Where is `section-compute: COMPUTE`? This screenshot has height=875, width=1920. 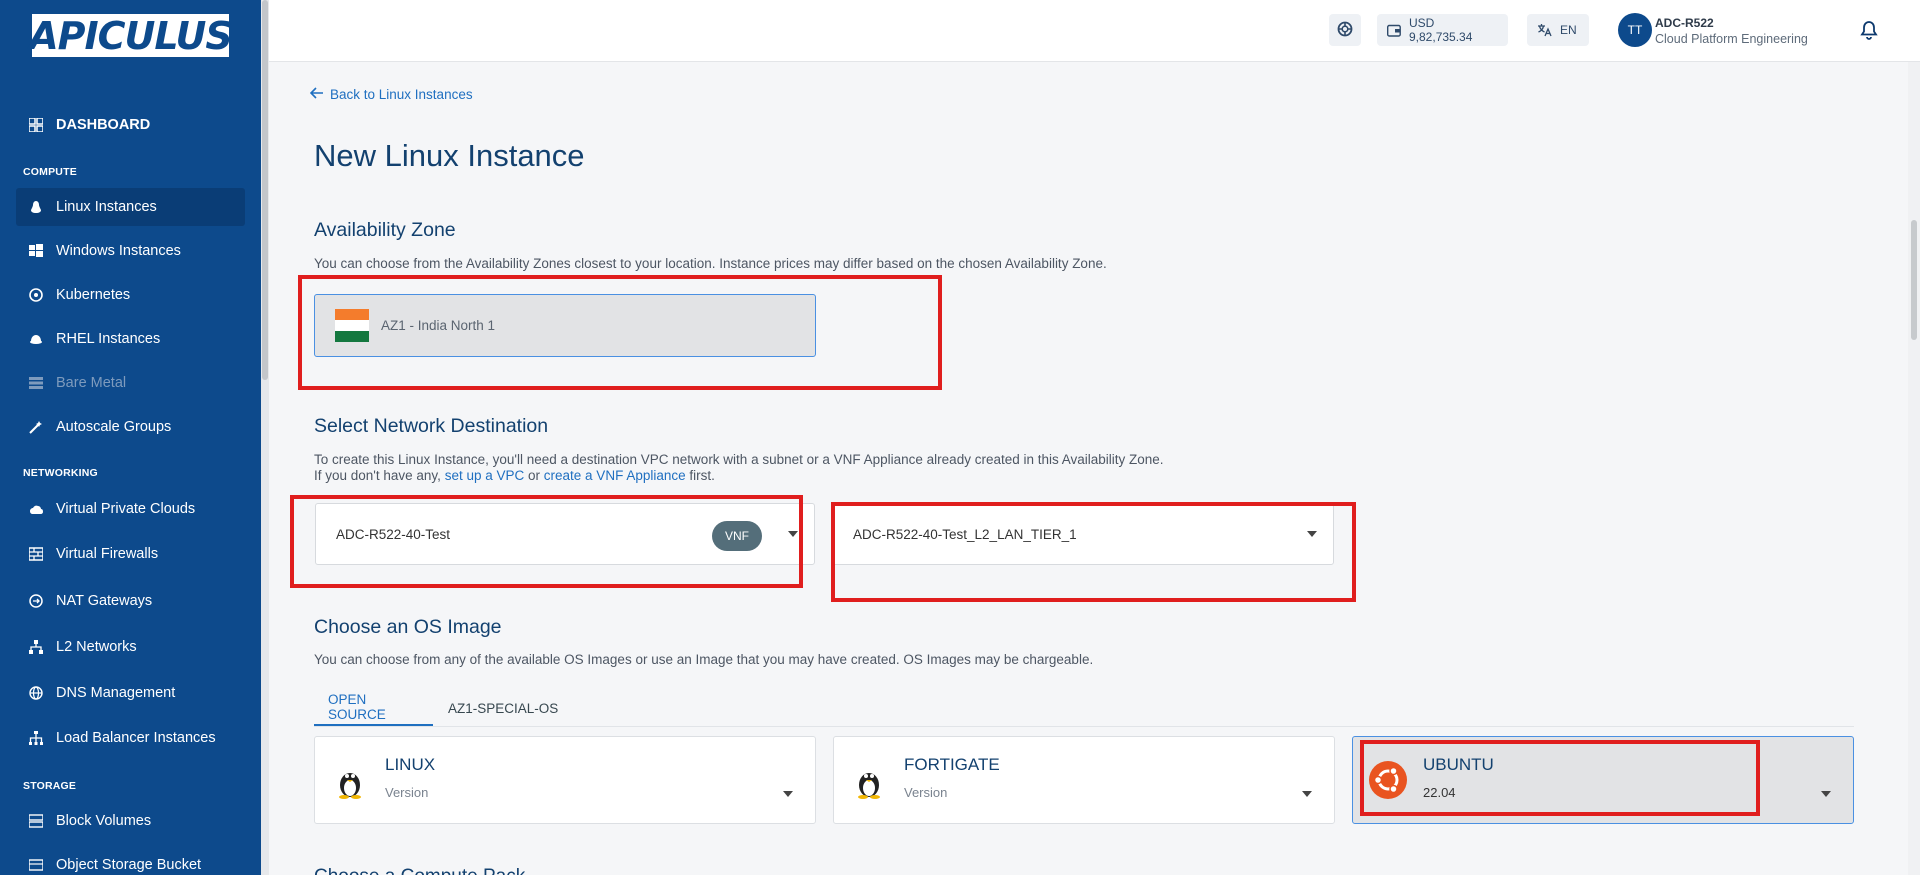
section-compute: COMPUTE is located at coordinates (50, 172).